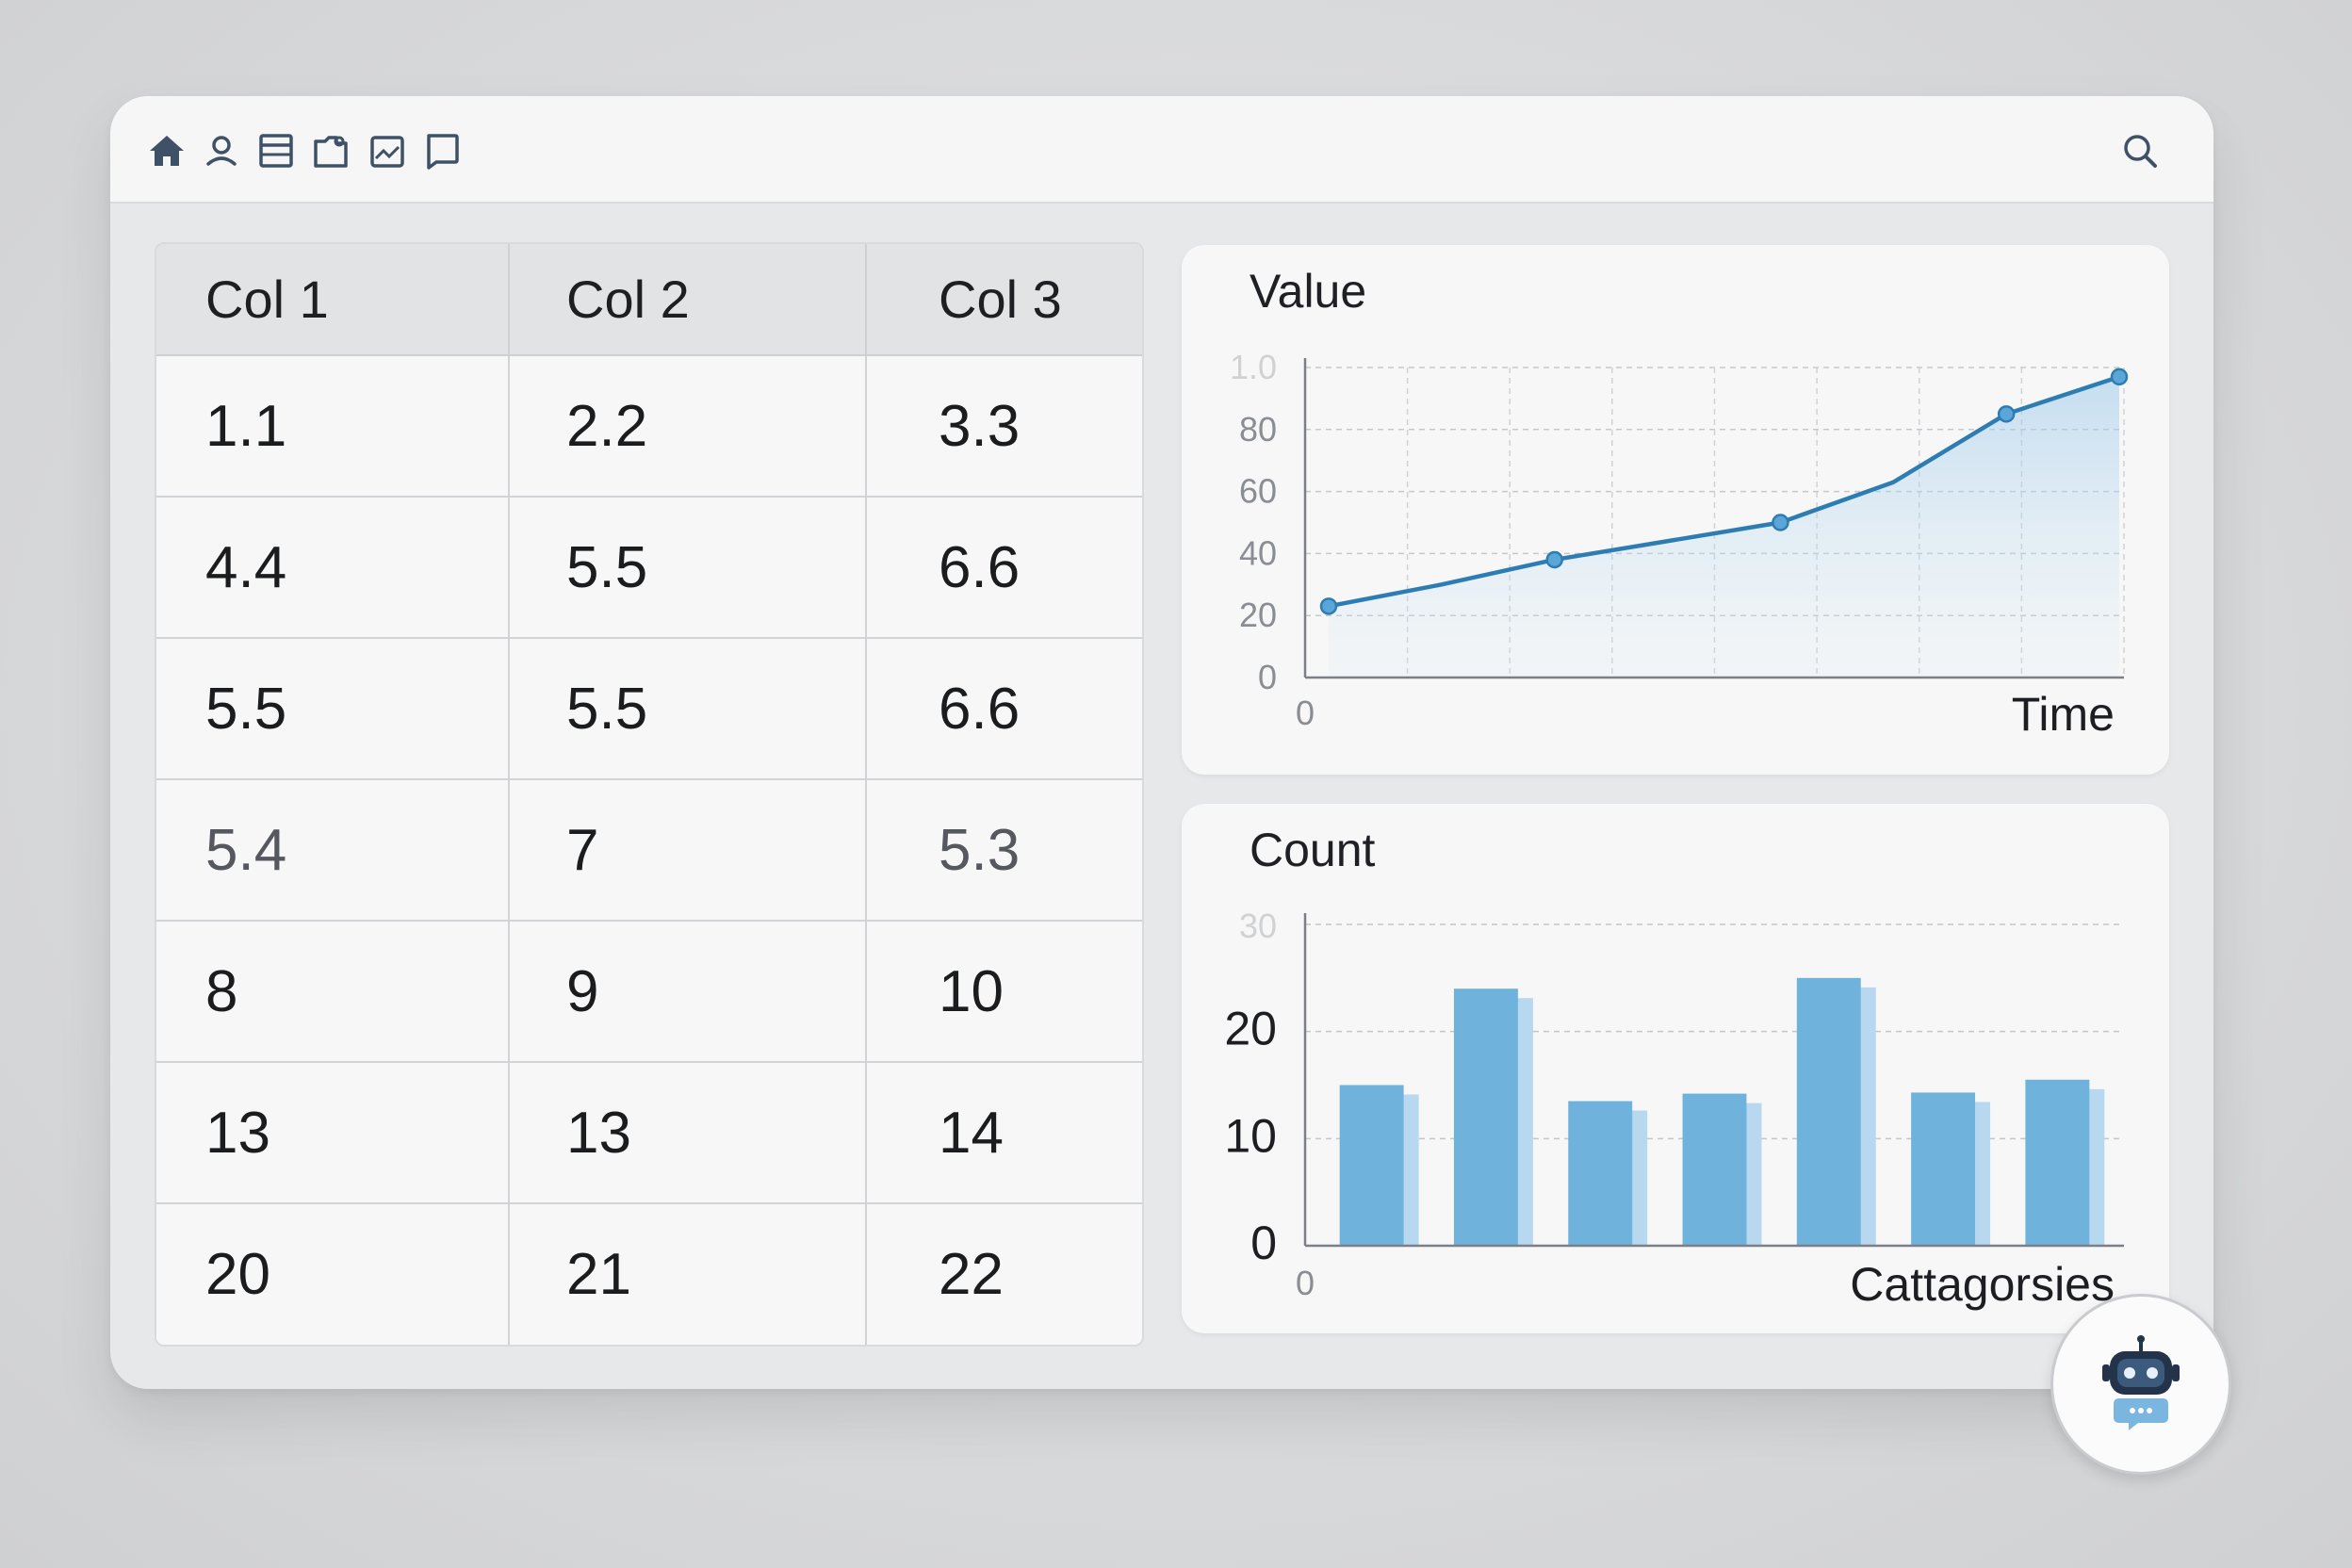 This screenshot has height=1568, width=2352. What do you see at coordinates (2140, 150) in the screenshot?
I see `search-icon` at bounding box center [2140, 150].